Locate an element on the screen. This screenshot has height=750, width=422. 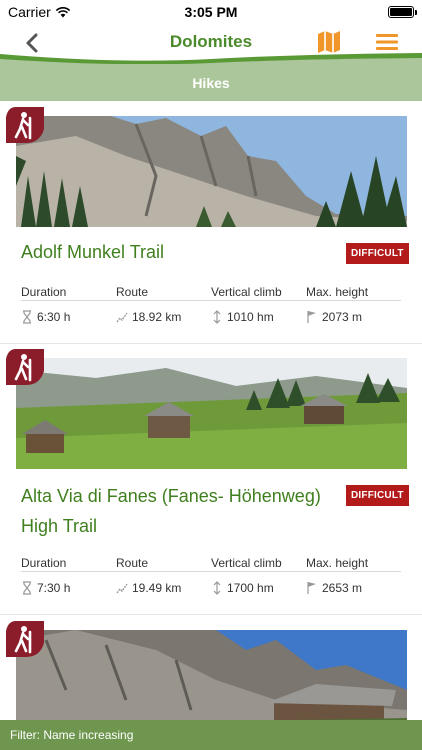
filter-label: Filter: Name increasing is located at coordinates (71, 735).